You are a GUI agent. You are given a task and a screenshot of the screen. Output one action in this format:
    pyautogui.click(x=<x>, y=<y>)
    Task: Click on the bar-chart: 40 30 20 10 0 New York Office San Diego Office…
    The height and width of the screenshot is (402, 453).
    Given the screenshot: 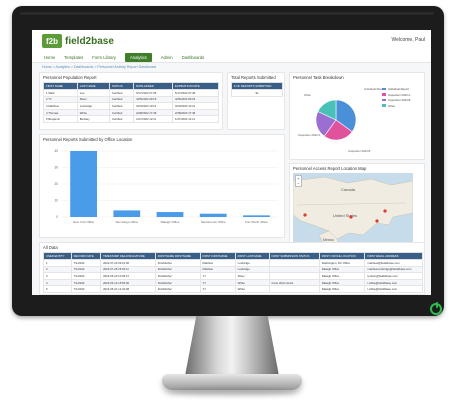 What is the action you would take?
    pyautogui.click(x=163, y=191)
    